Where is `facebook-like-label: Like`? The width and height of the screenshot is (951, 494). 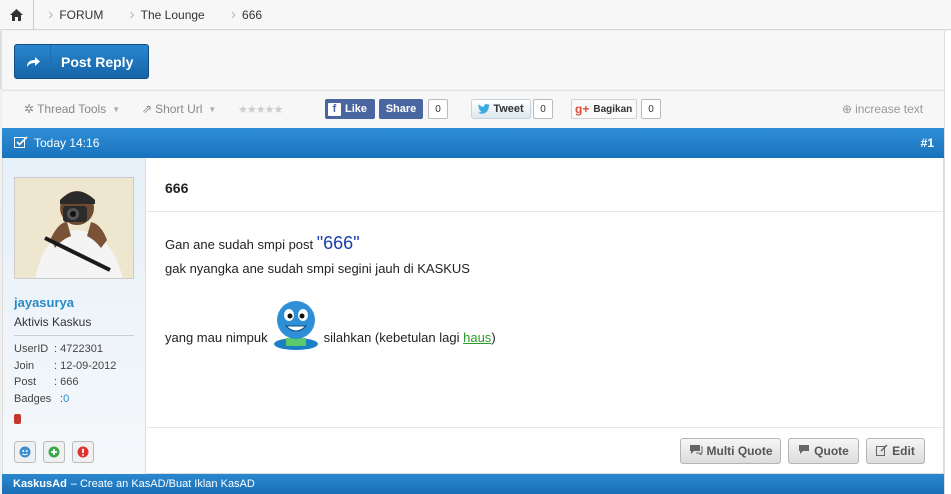 facebook-like-label: Like is located at coordinates (356, 109).